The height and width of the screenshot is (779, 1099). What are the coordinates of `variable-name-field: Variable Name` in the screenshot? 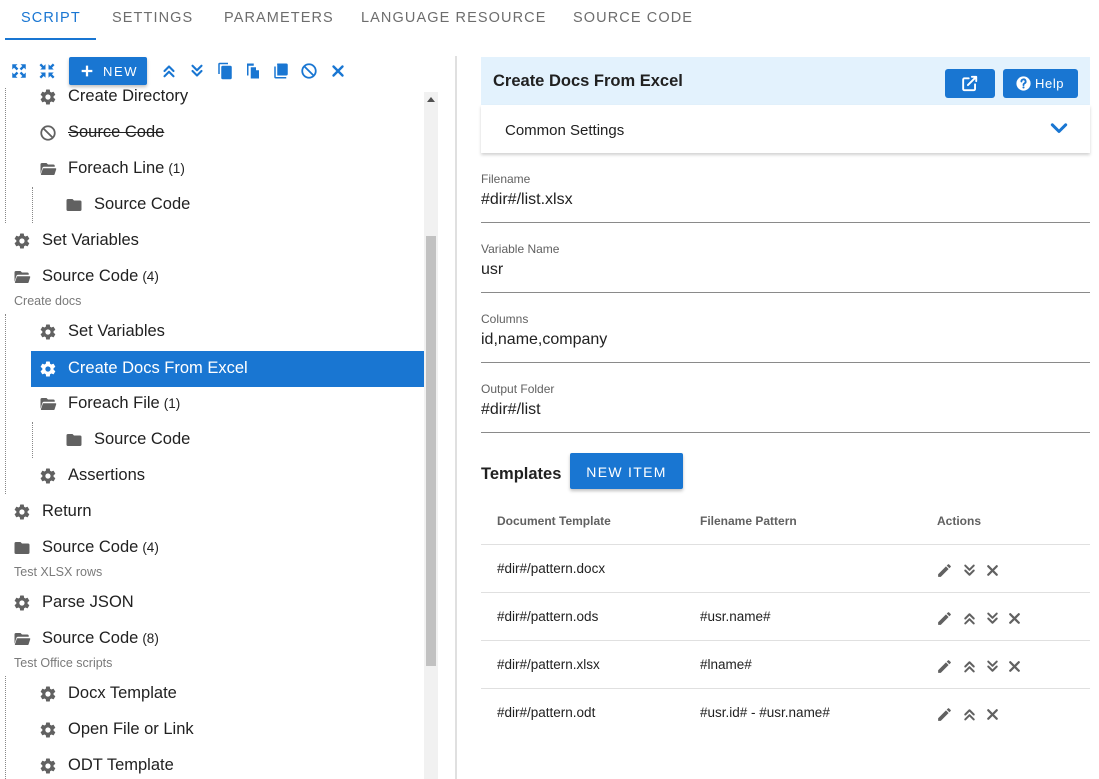 It's located at (785, 267).